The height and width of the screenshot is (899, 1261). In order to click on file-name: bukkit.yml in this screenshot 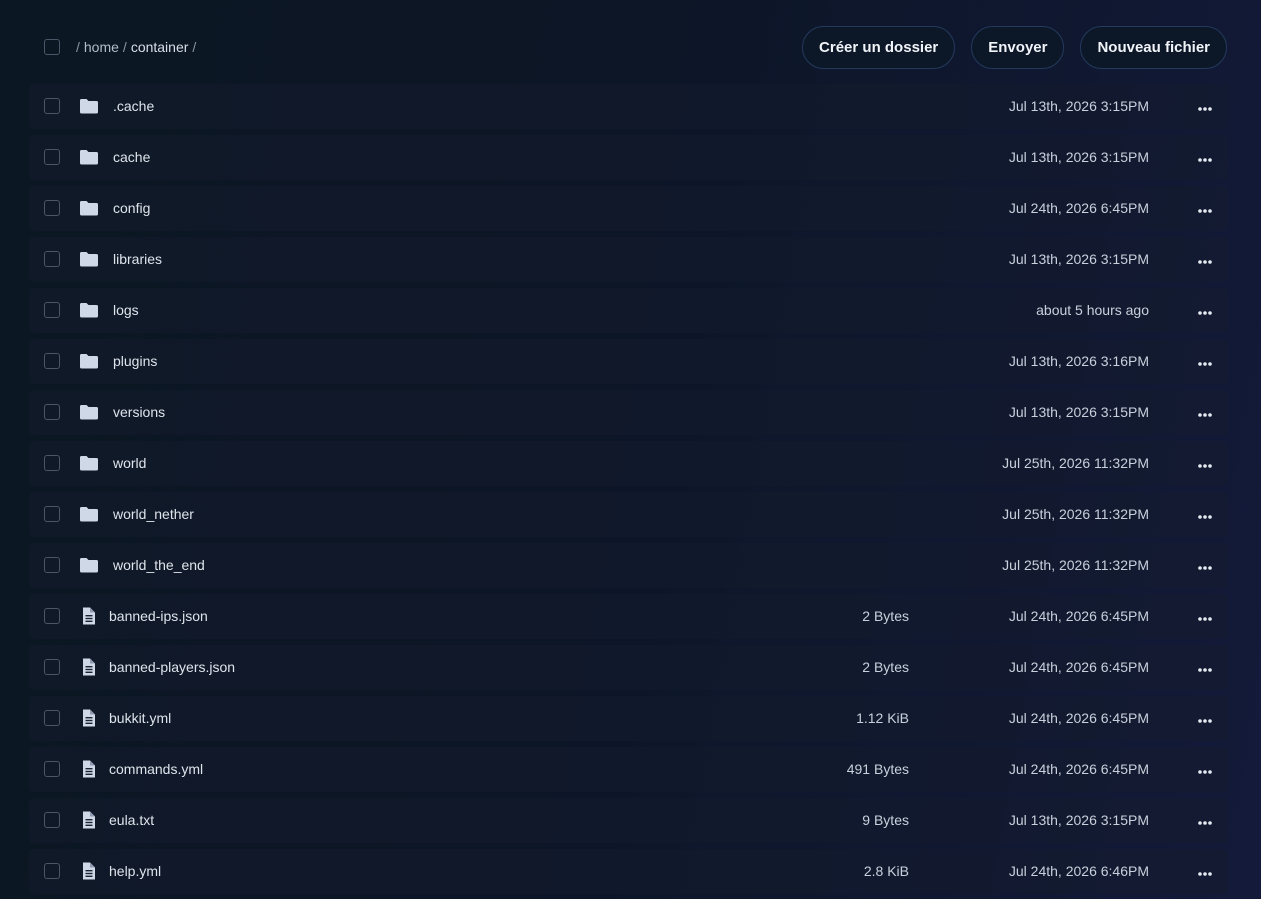, I will do `click(140, 718)`.